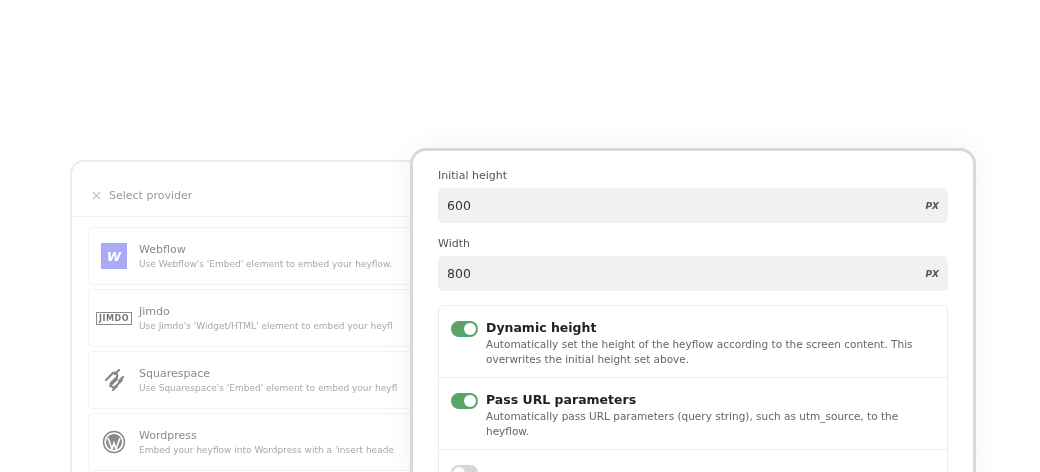  Describe the element at coordinates (168, 435) in the screenshot. I see `provider-name: Wordpress` at that location.